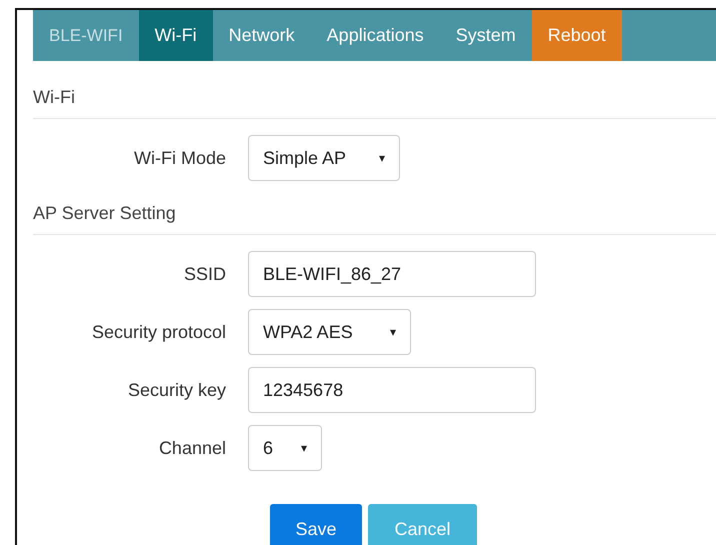 The image size is (716, 545). What do you see at coordinates (324, 158) in the screenshot?
I see `select-field: Simple AP ▾` at bounding box center [324, 158].